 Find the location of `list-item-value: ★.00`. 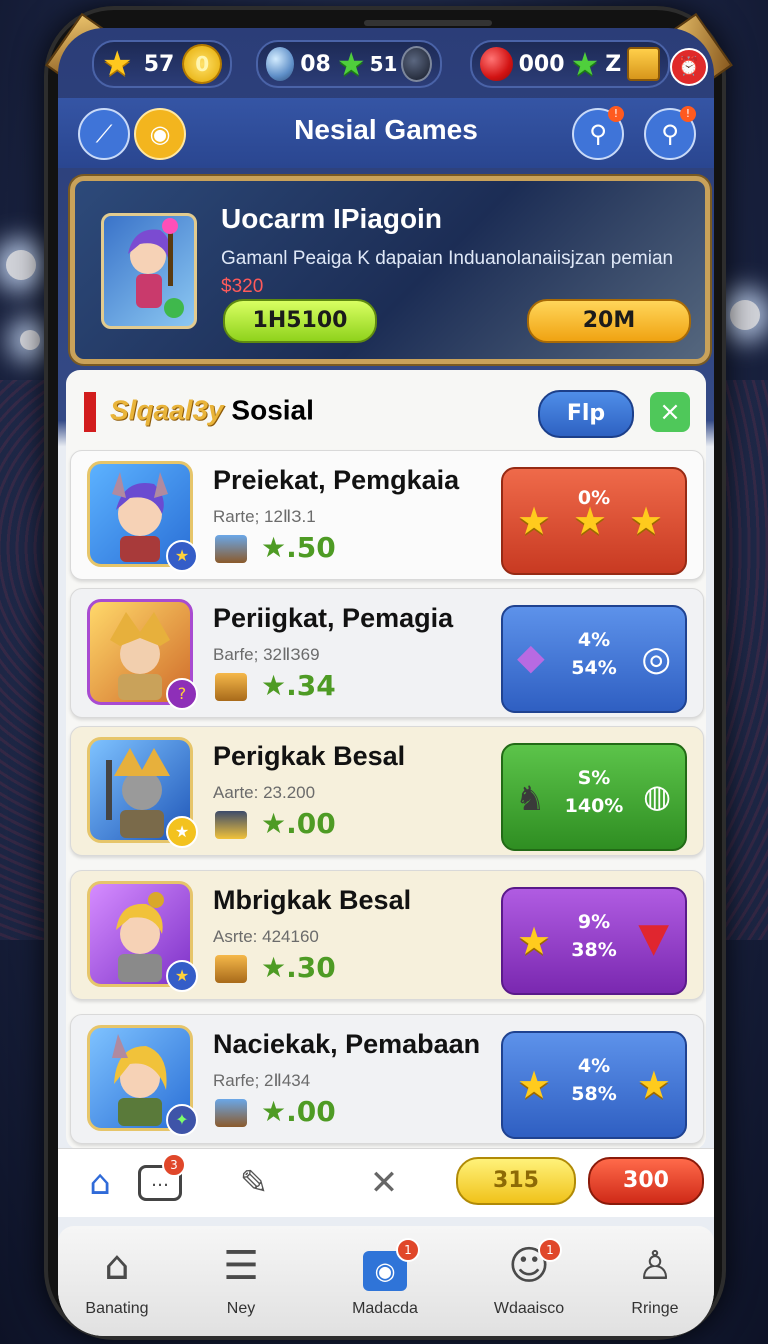

list-item-value: ★.00 is located at coordinates (298, 1111).